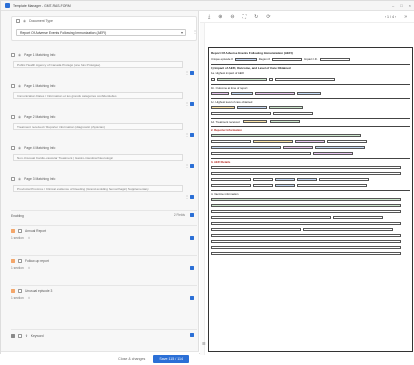 Image resolution: width=414 pixels, height=365 pixels. I want to click on doc-type-checkbox, so click(18, 21).